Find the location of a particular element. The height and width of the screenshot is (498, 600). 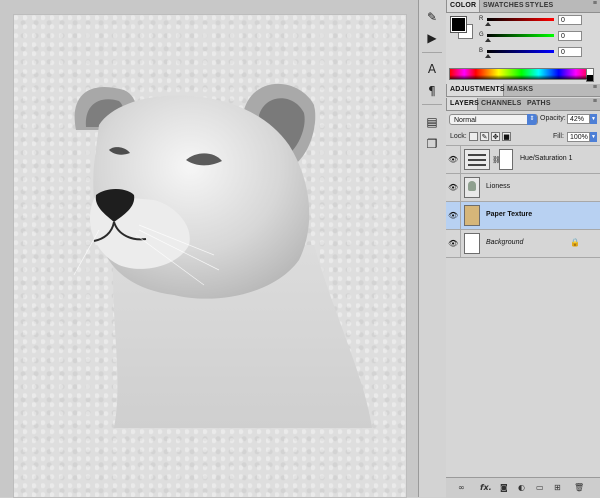

opacity-dropdown-icon: ▼ is located at coordinates (593, 119).